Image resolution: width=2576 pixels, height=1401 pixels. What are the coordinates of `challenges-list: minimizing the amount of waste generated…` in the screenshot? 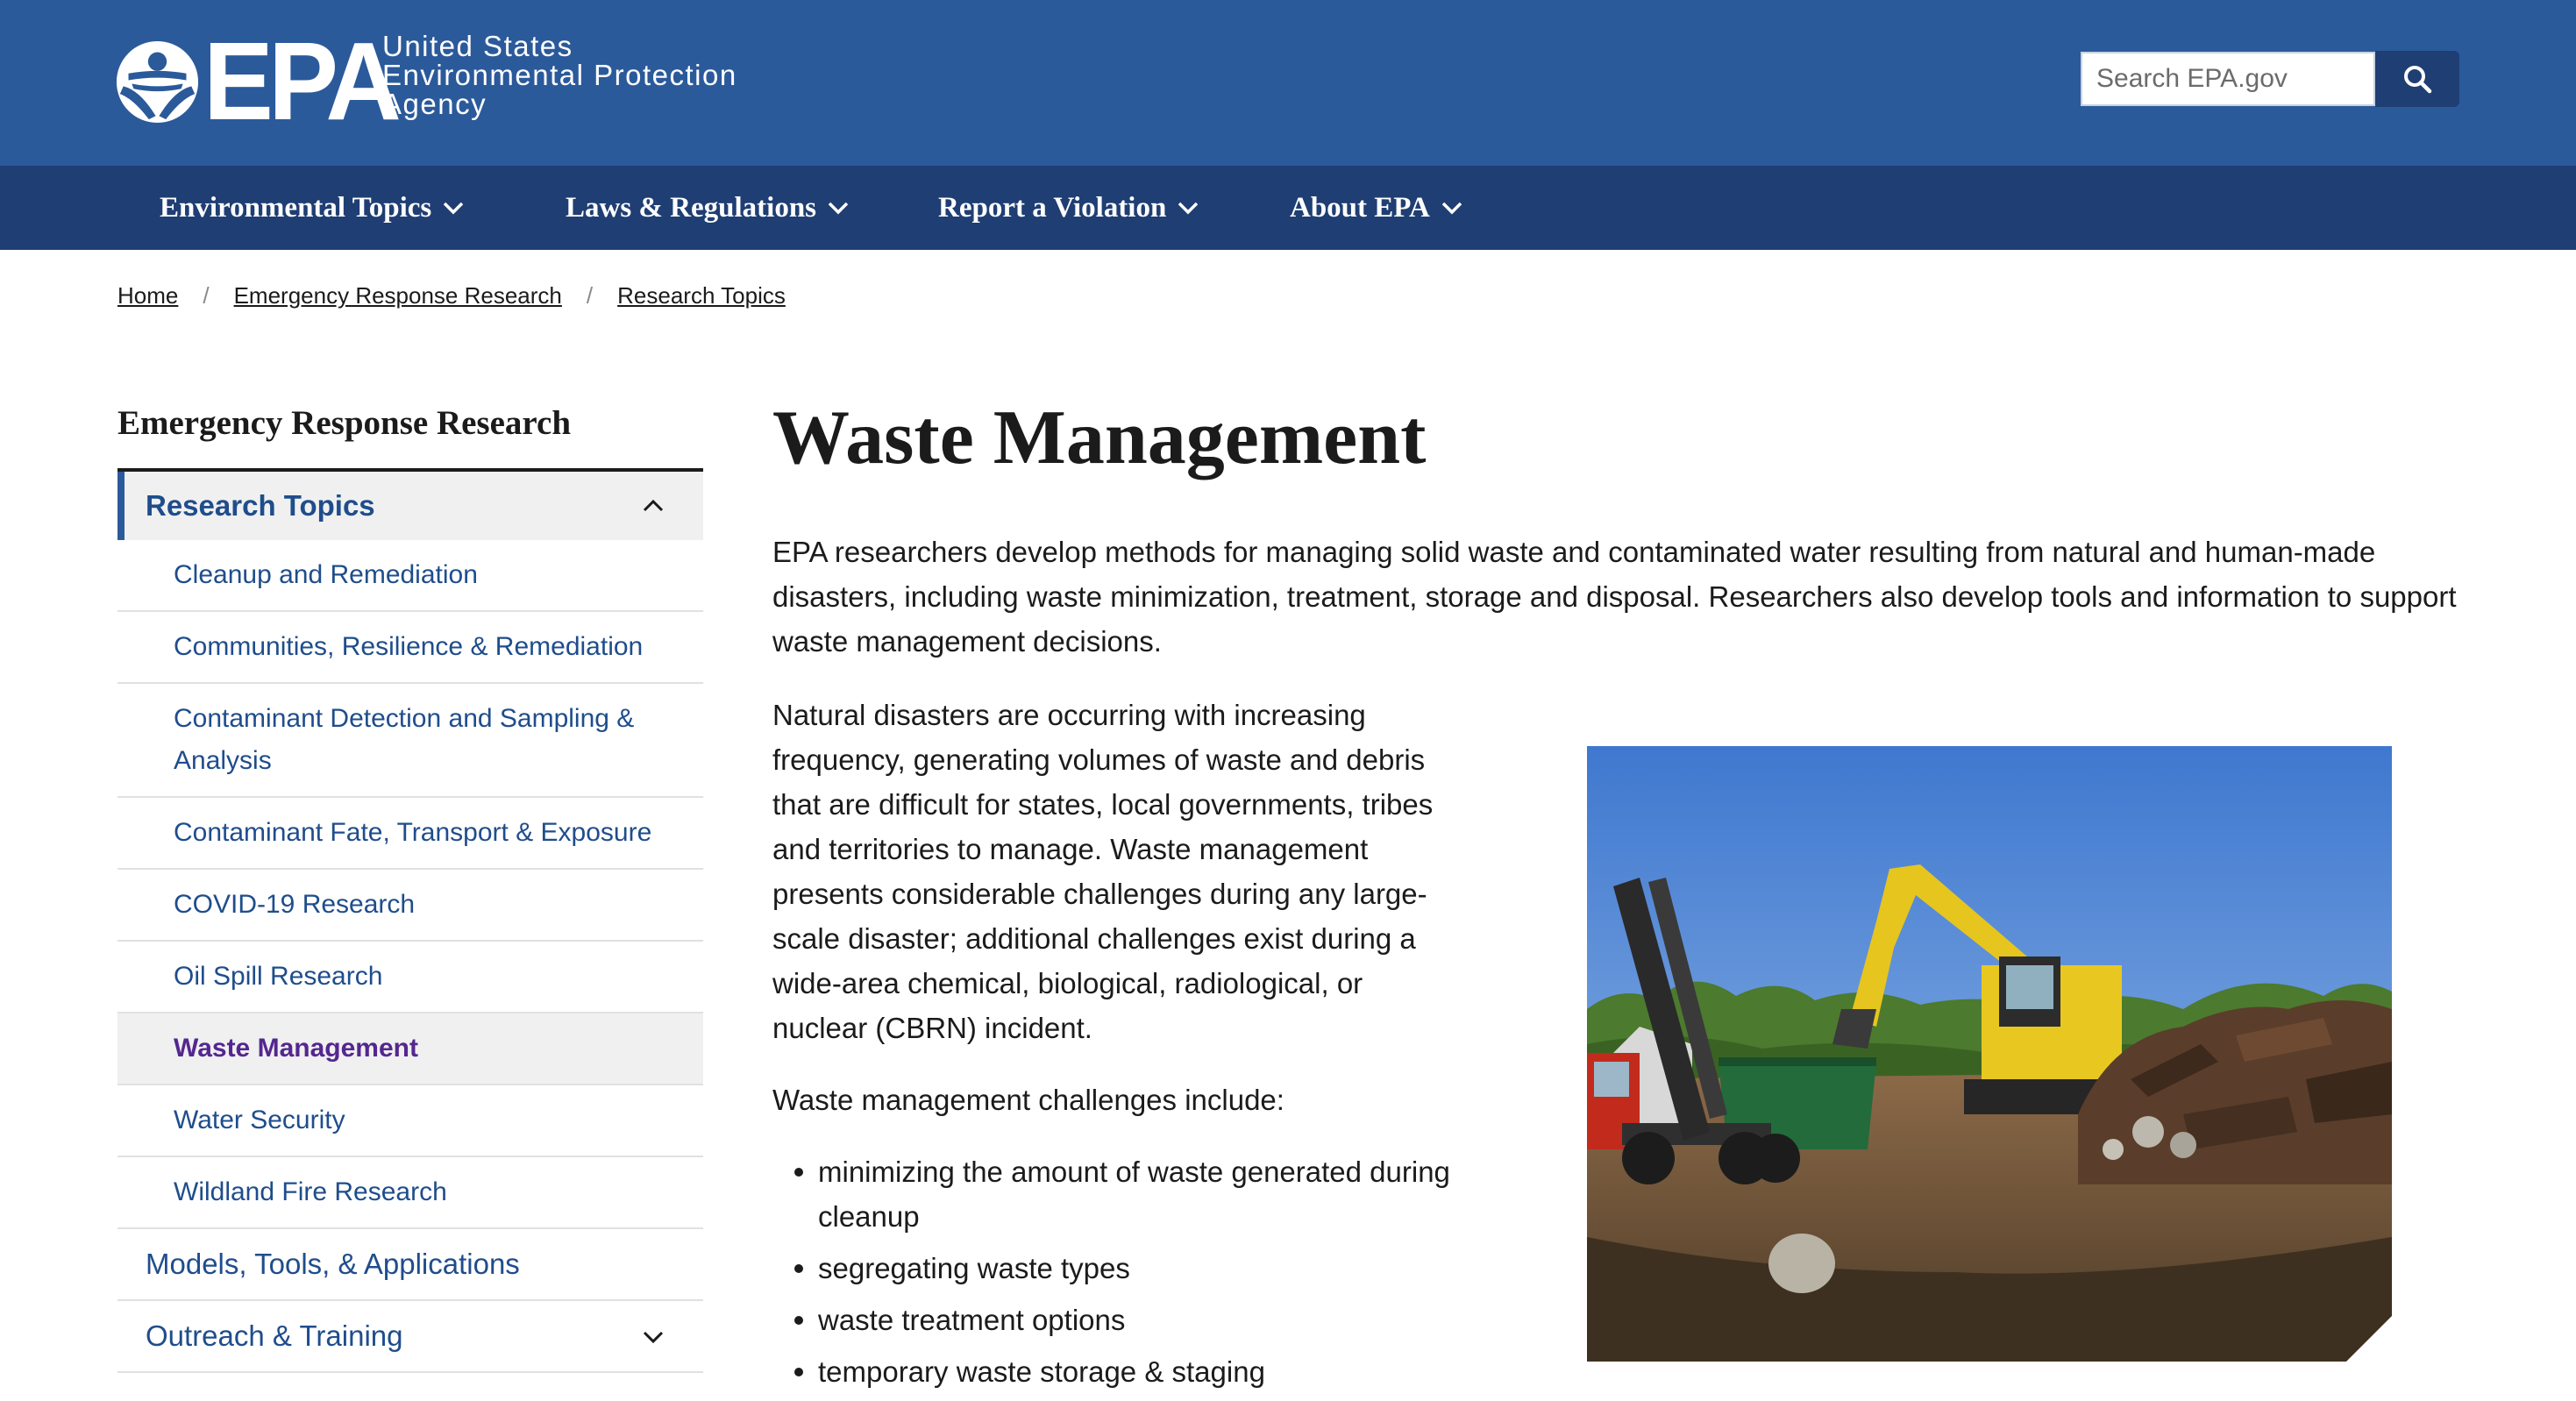 It's located at (1118, 1275).